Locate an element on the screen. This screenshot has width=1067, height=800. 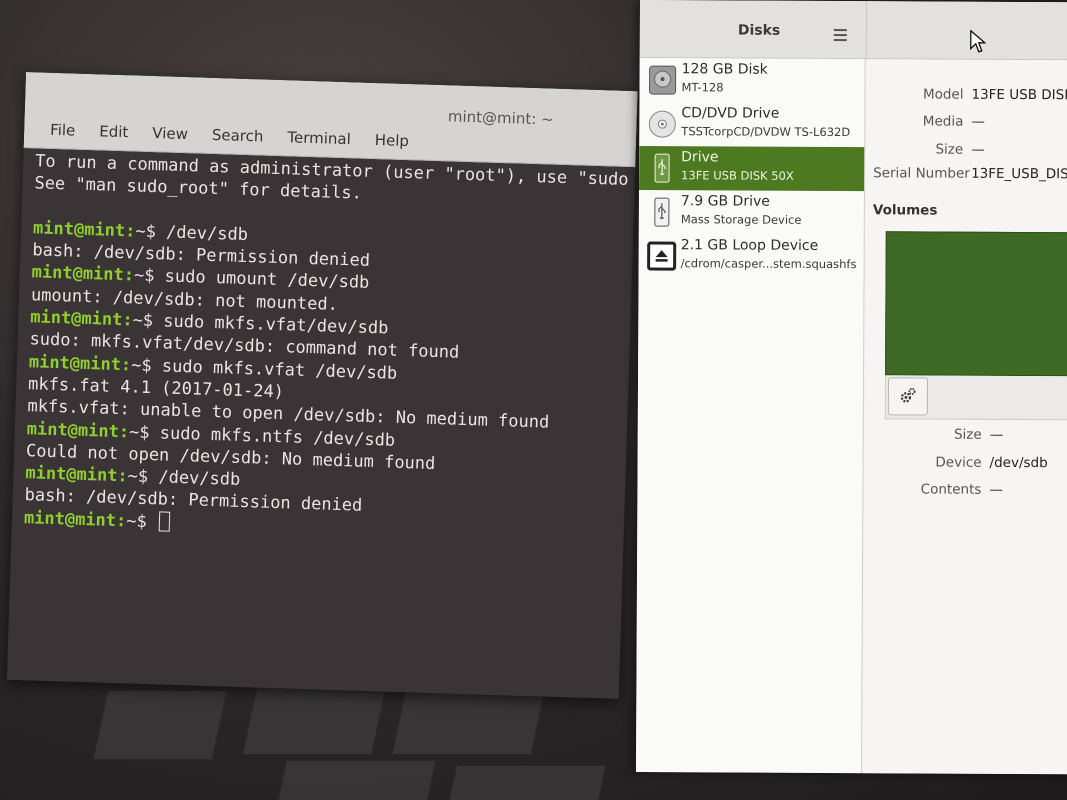
menu-terminal: Terminal is located at coordinates (319, 138).